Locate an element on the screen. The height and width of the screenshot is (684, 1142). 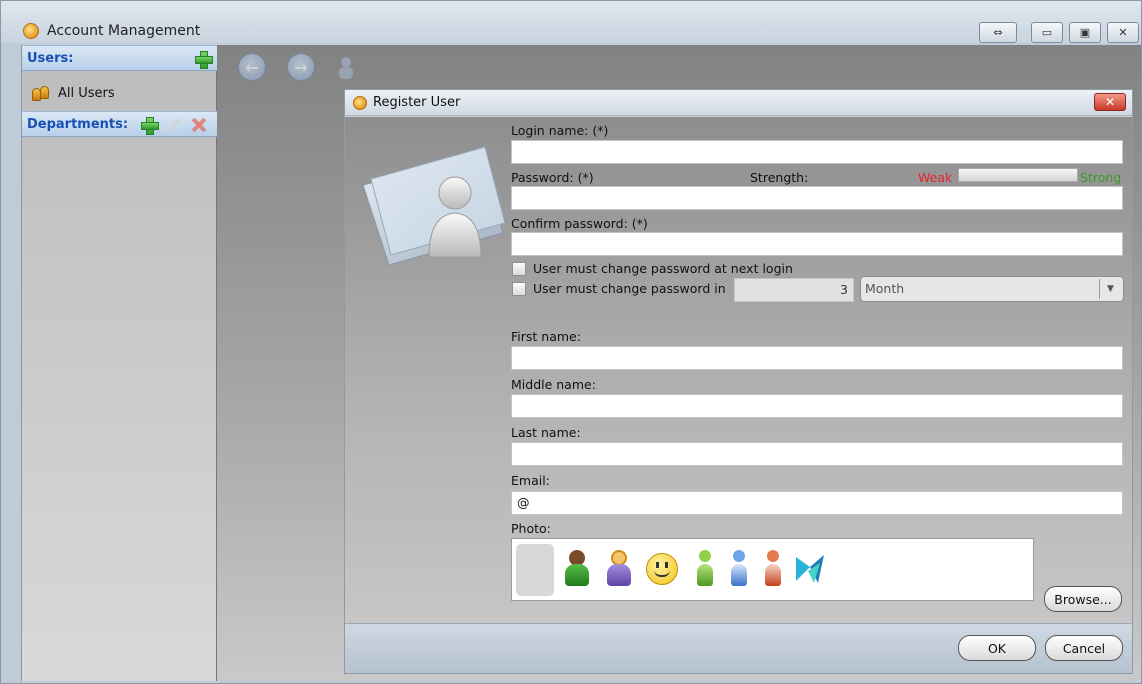
chevron-down-icon: ▼ is located at coordinates (1110, 289).